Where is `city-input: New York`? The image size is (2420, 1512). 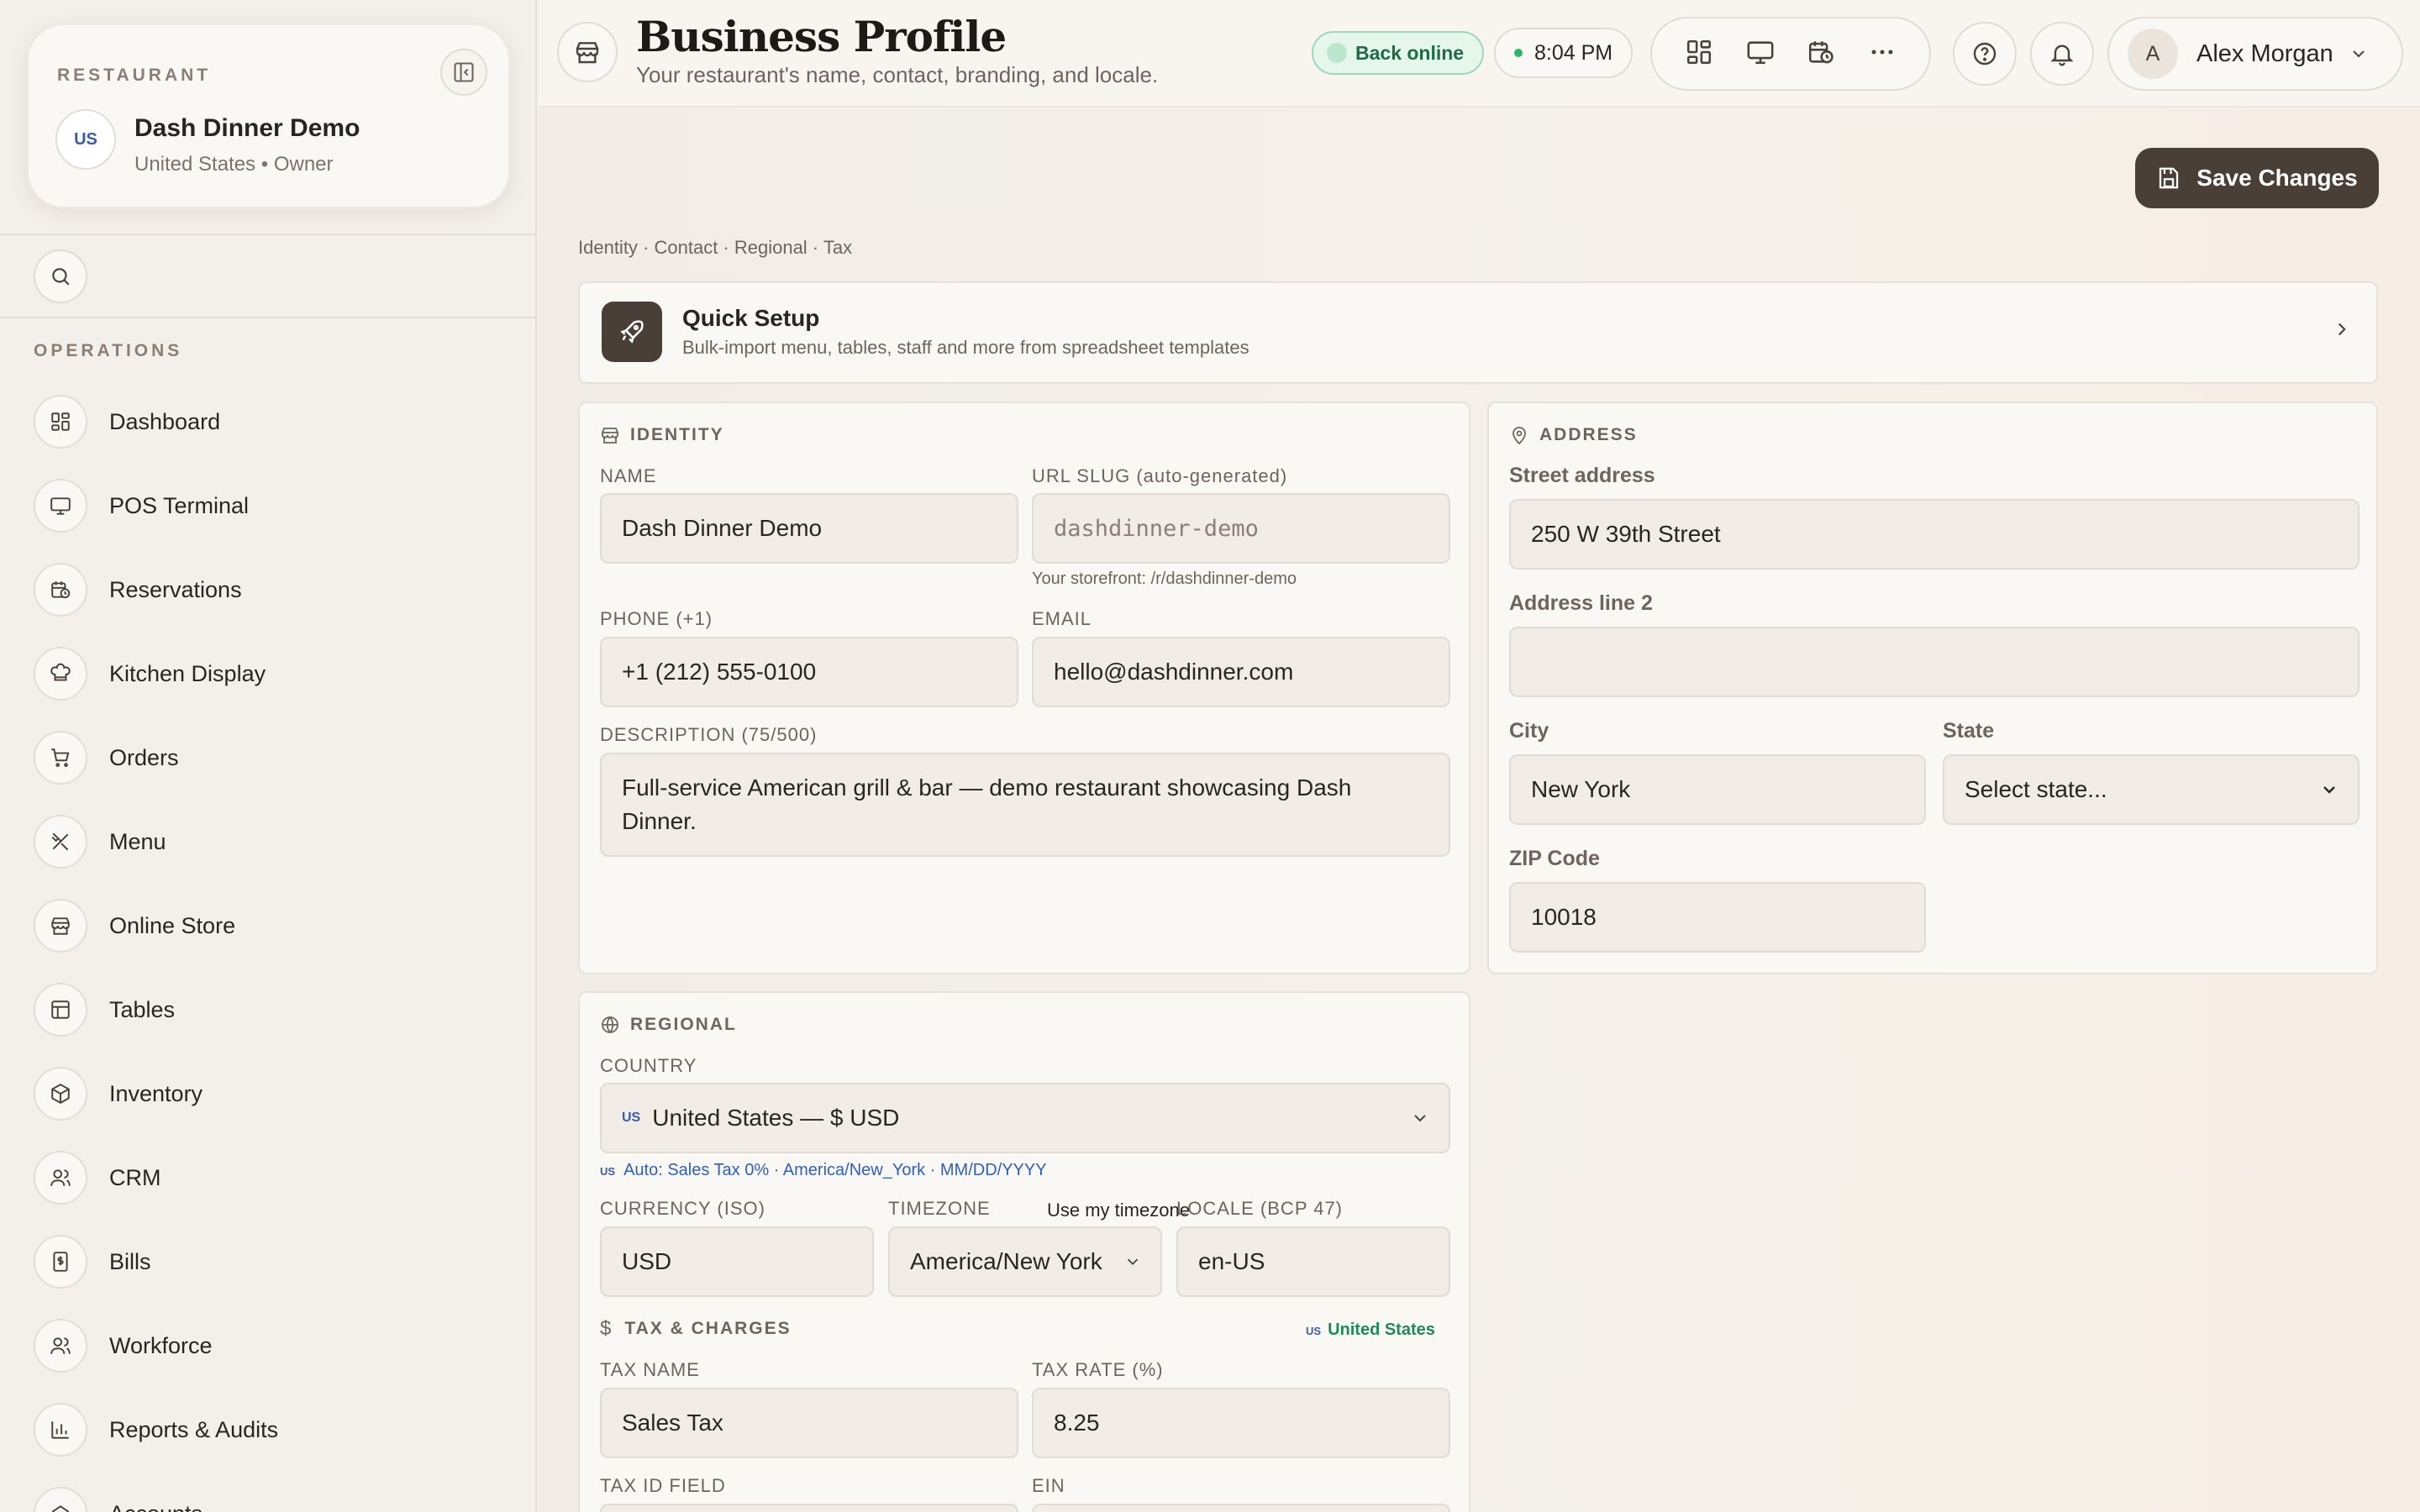
city-input: New York is located at coordinates (1717, 789).